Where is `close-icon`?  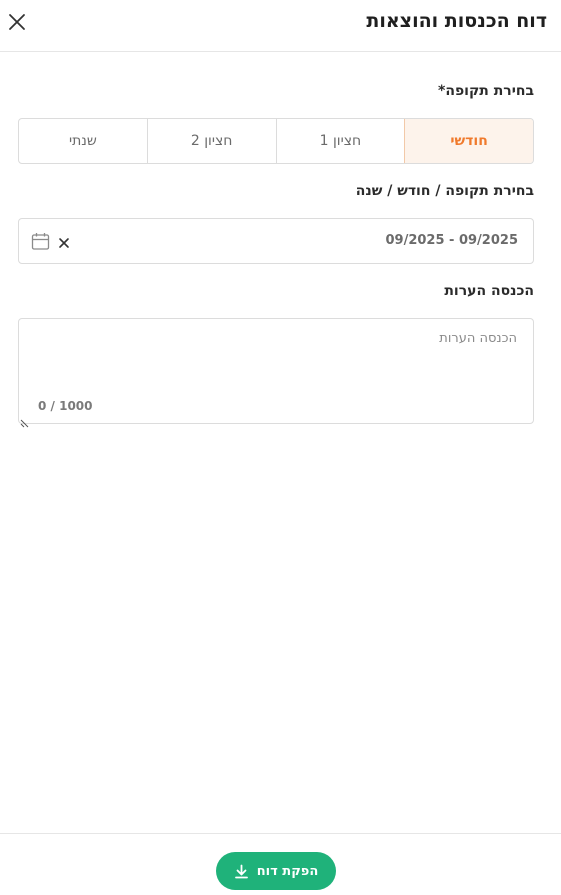
close-icon is located at coordinates (17, 22).